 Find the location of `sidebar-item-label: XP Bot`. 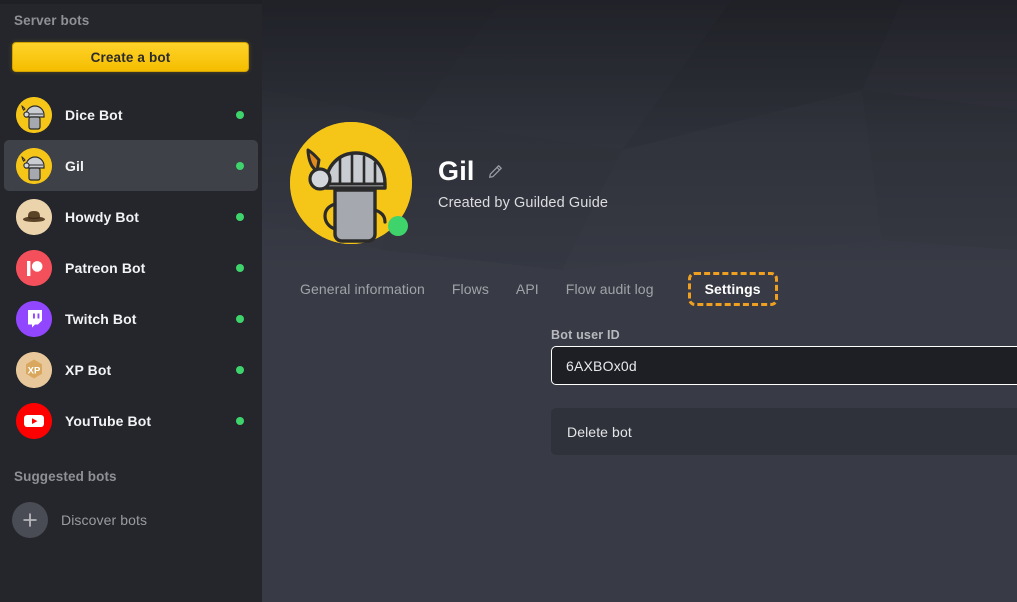

sidebar-item-label: XP Bot is located at coordinates (88, 369).